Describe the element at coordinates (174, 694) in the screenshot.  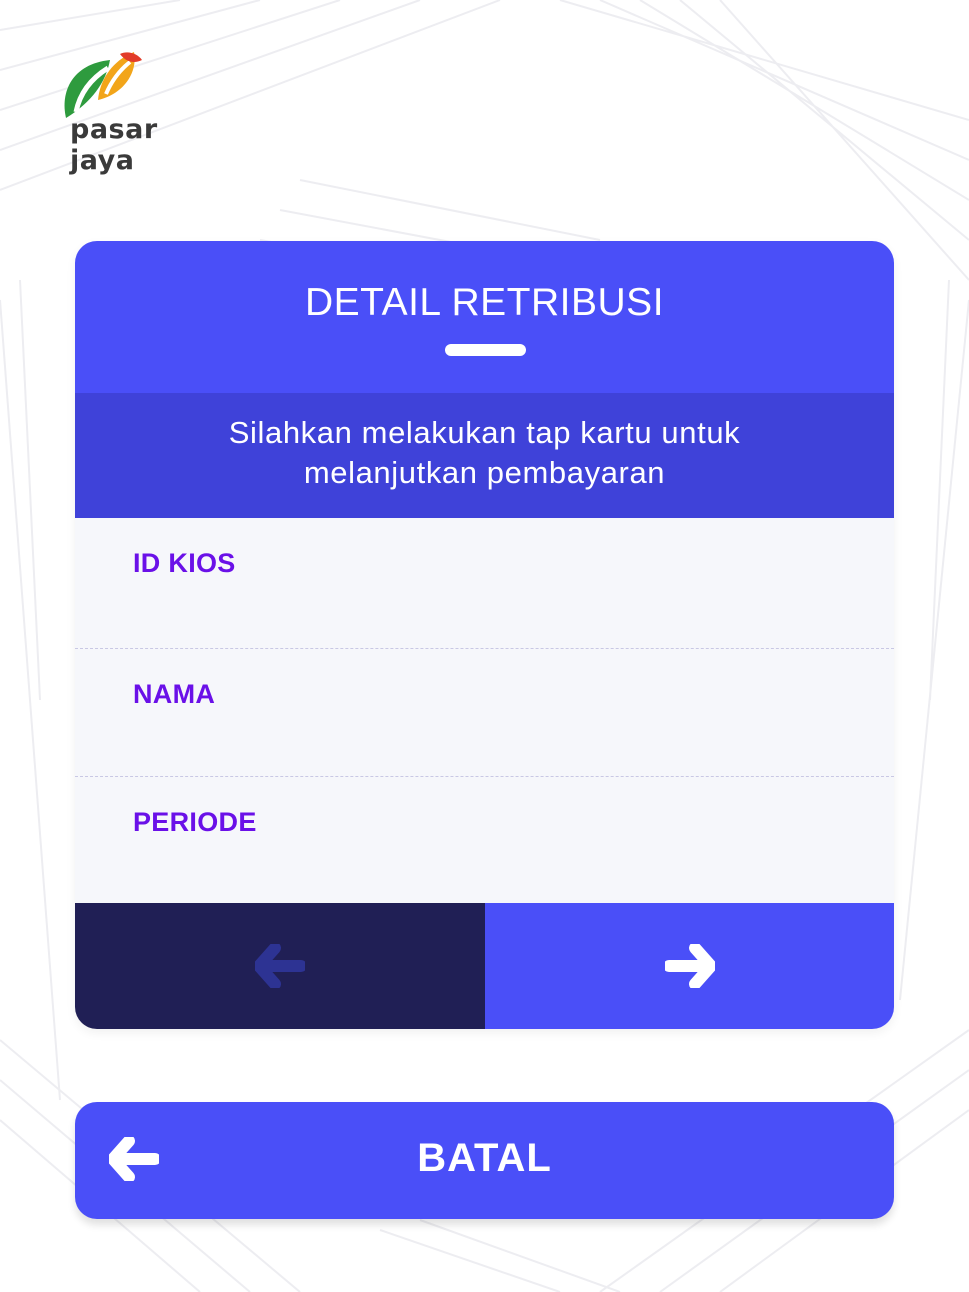
I see `field-label: NAMA` at that location.